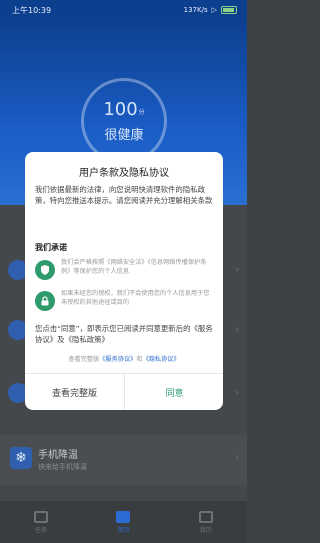  I want to click on shield-icon, so click(45, 270).